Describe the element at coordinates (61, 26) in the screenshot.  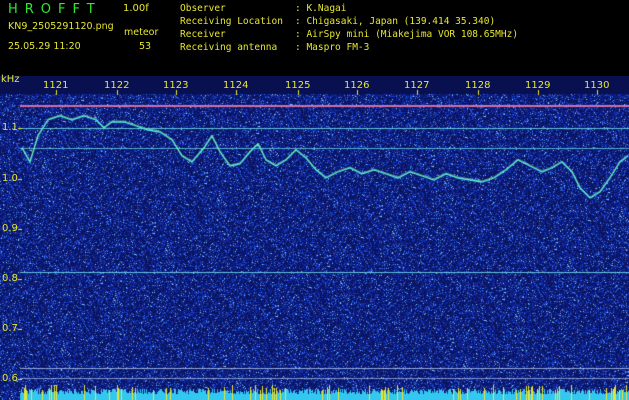
I see `file-name: KN9_2505291120.png` at that location.